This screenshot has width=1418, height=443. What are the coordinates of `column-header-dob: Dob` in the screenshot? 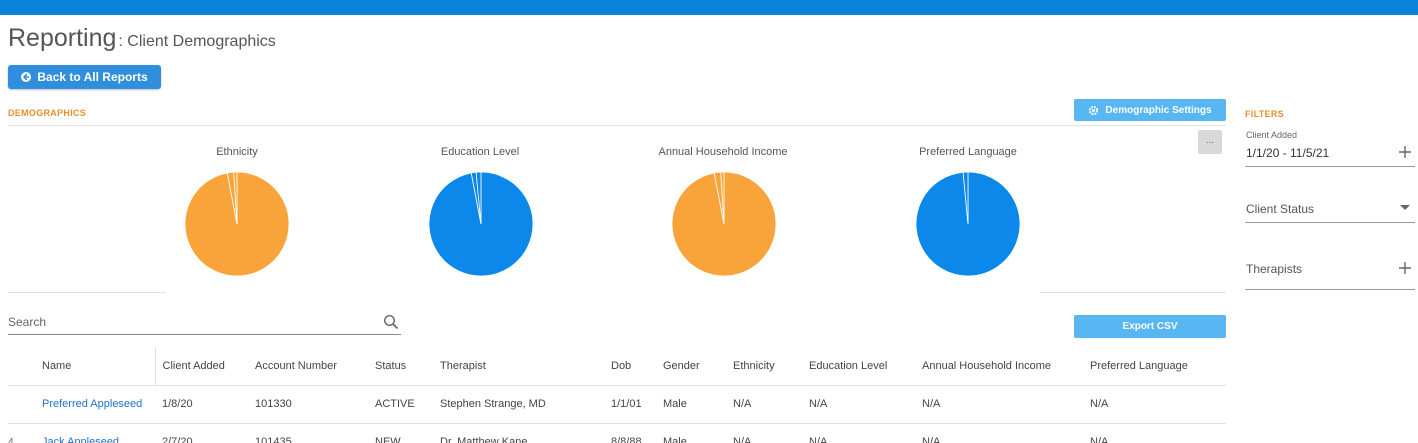 It's located at (637, 366).